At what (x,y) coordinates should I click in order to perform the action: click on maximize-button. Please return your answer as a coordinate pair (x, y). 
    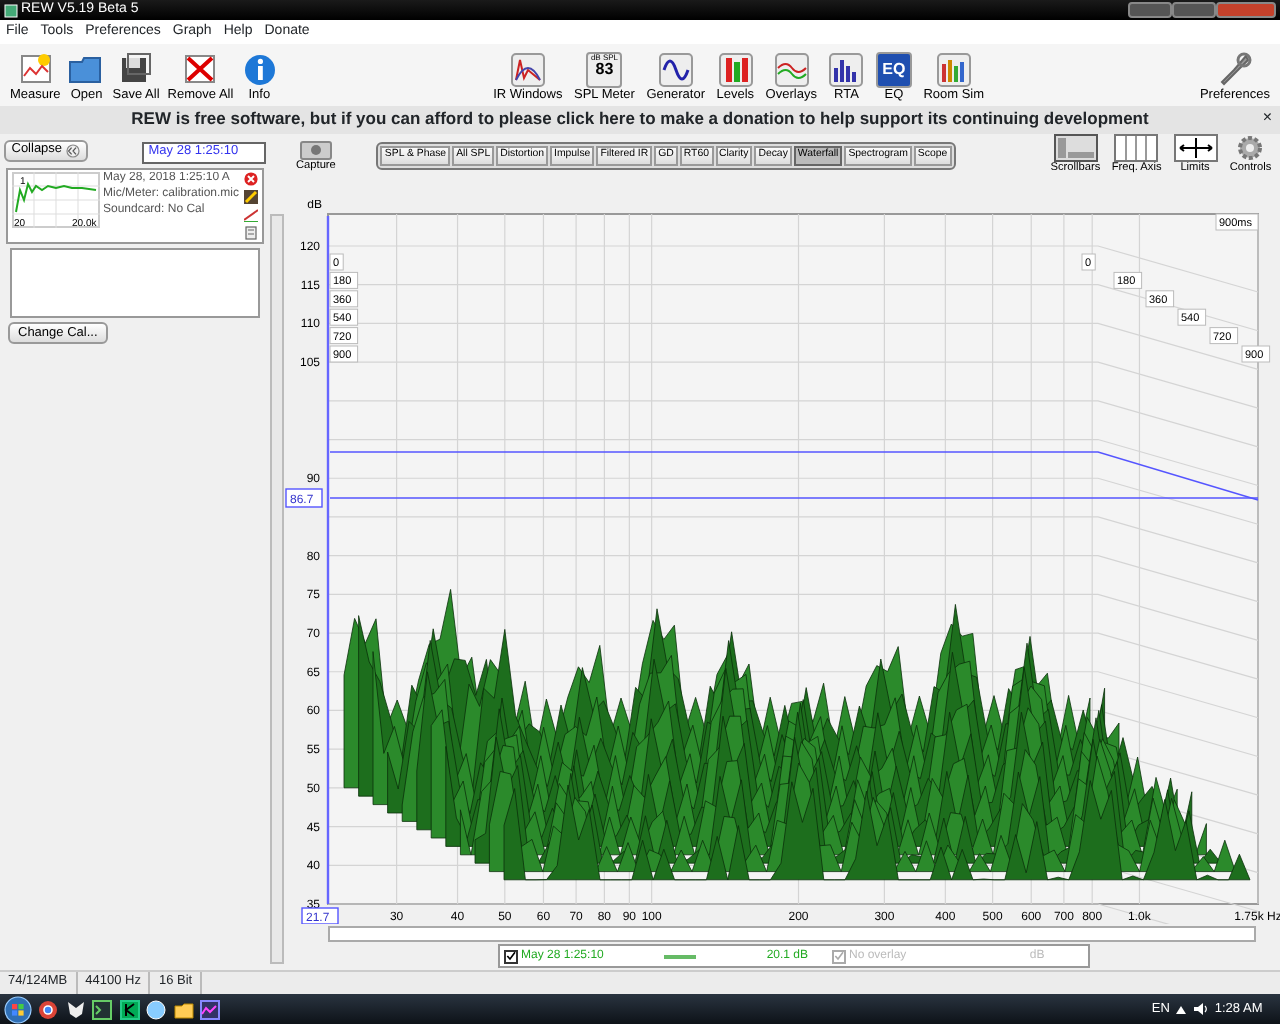
    Looking at the image, I should click on (1194, 10).